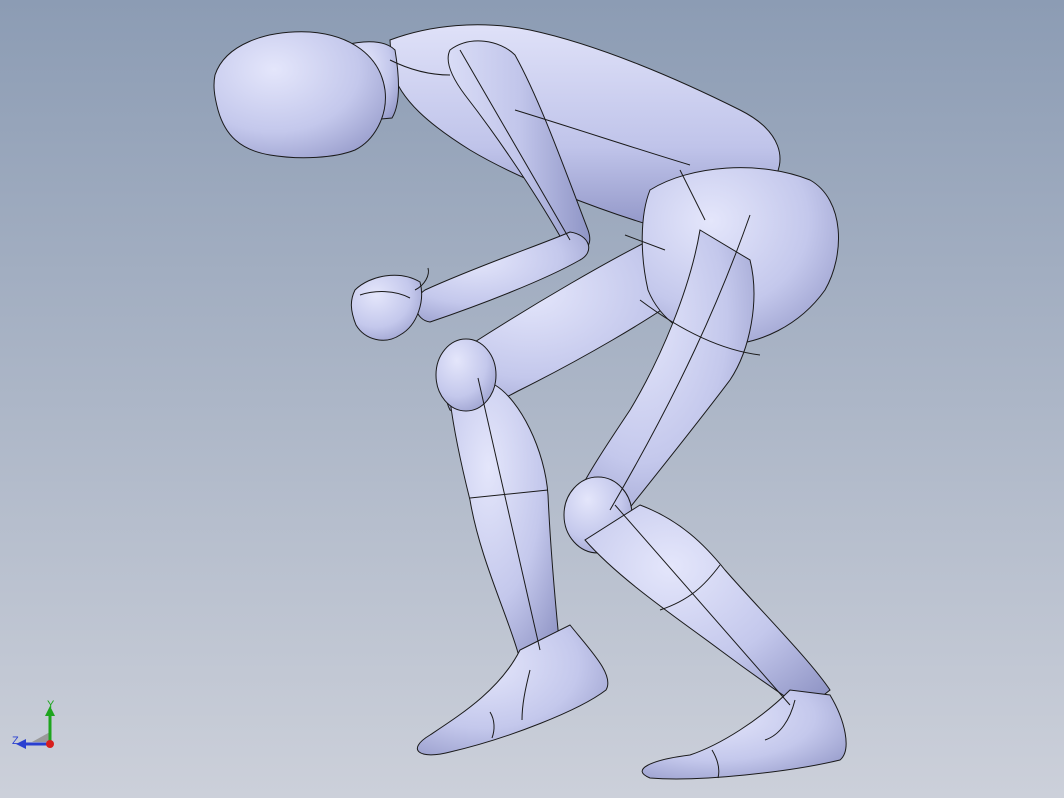 The image size is (1064, 798). I want to click on triad-plane, so click(41, 737).